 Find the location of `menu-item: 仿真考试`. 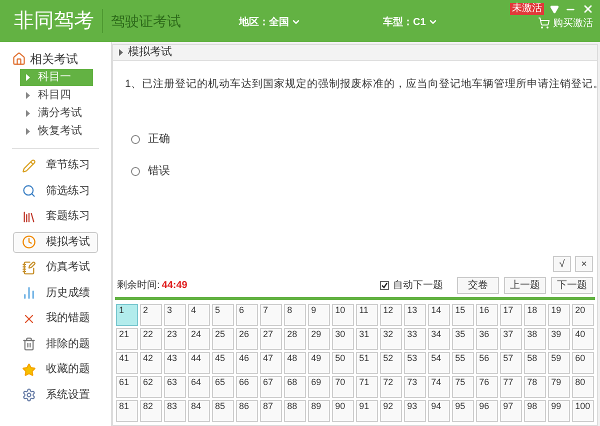

menu-item: 仿真考试 is located at coordinates (55, 267).